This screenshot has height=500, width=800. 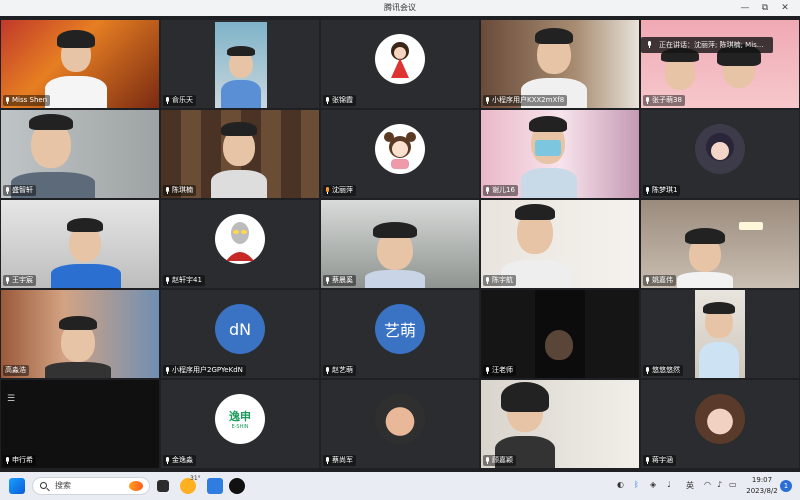 I want to click on participant-tile: 姚嘉伟, so click(x=720, y=244).